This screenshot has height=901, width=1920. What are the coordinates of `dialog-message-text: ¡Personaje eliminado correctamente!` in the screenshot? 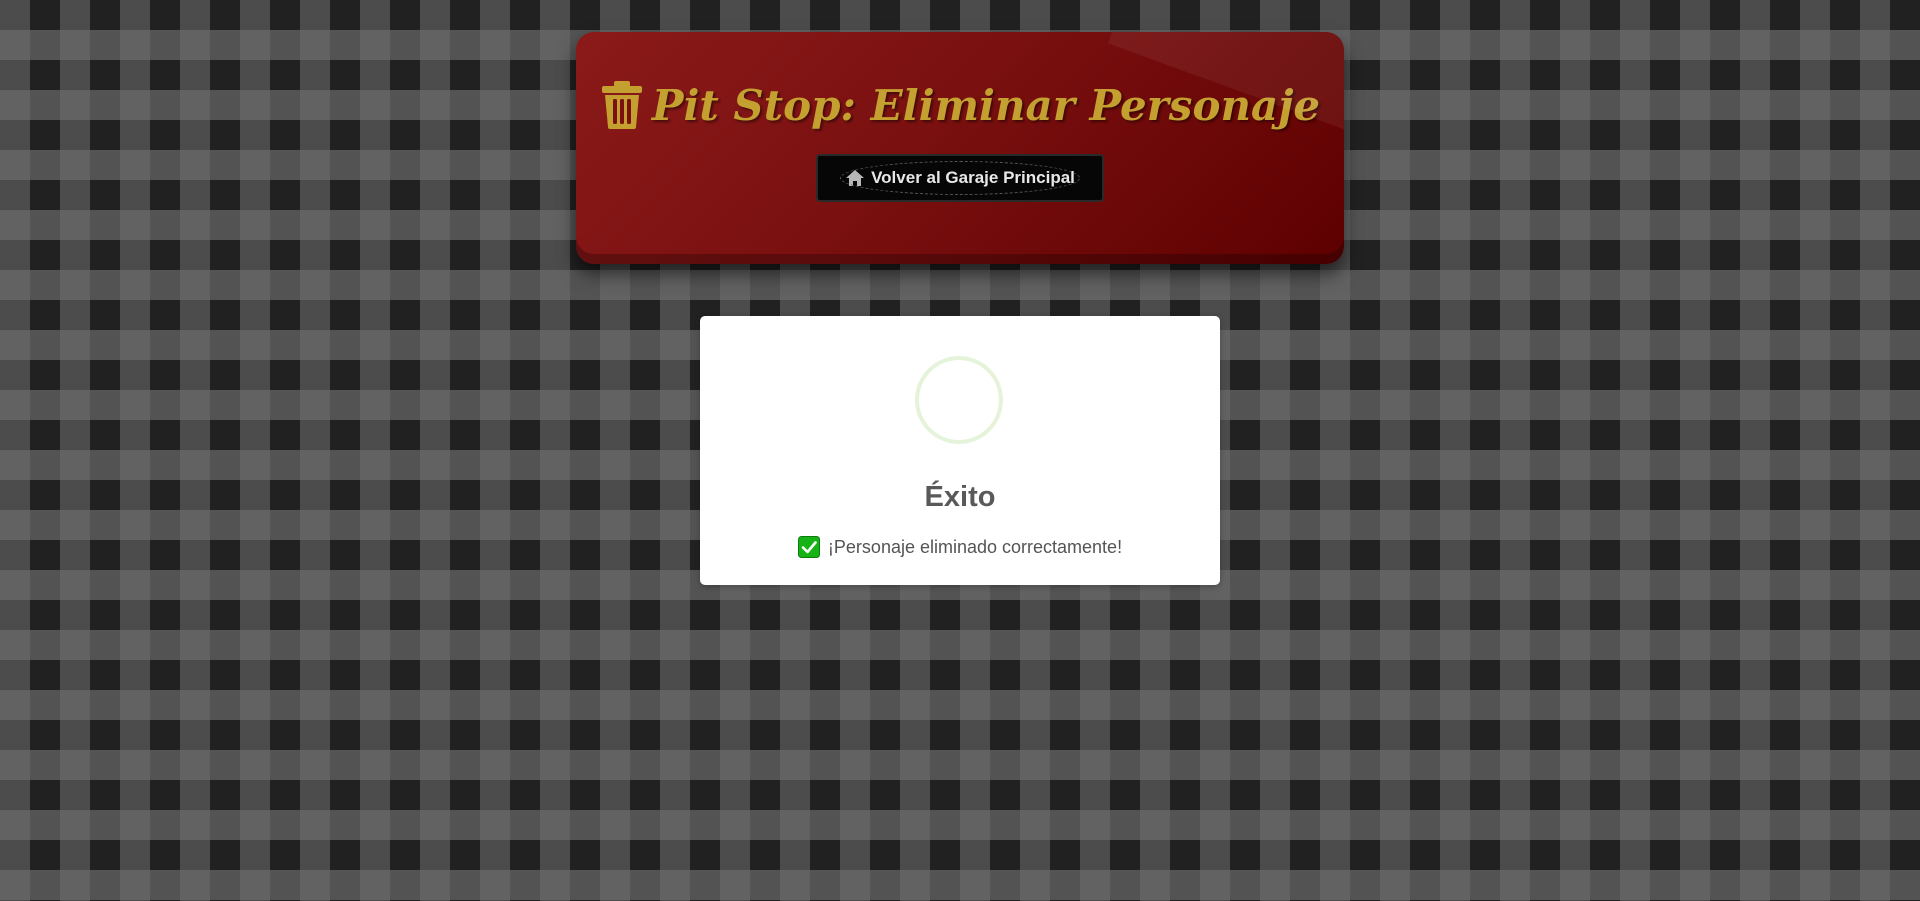 It's located at (975, 546).